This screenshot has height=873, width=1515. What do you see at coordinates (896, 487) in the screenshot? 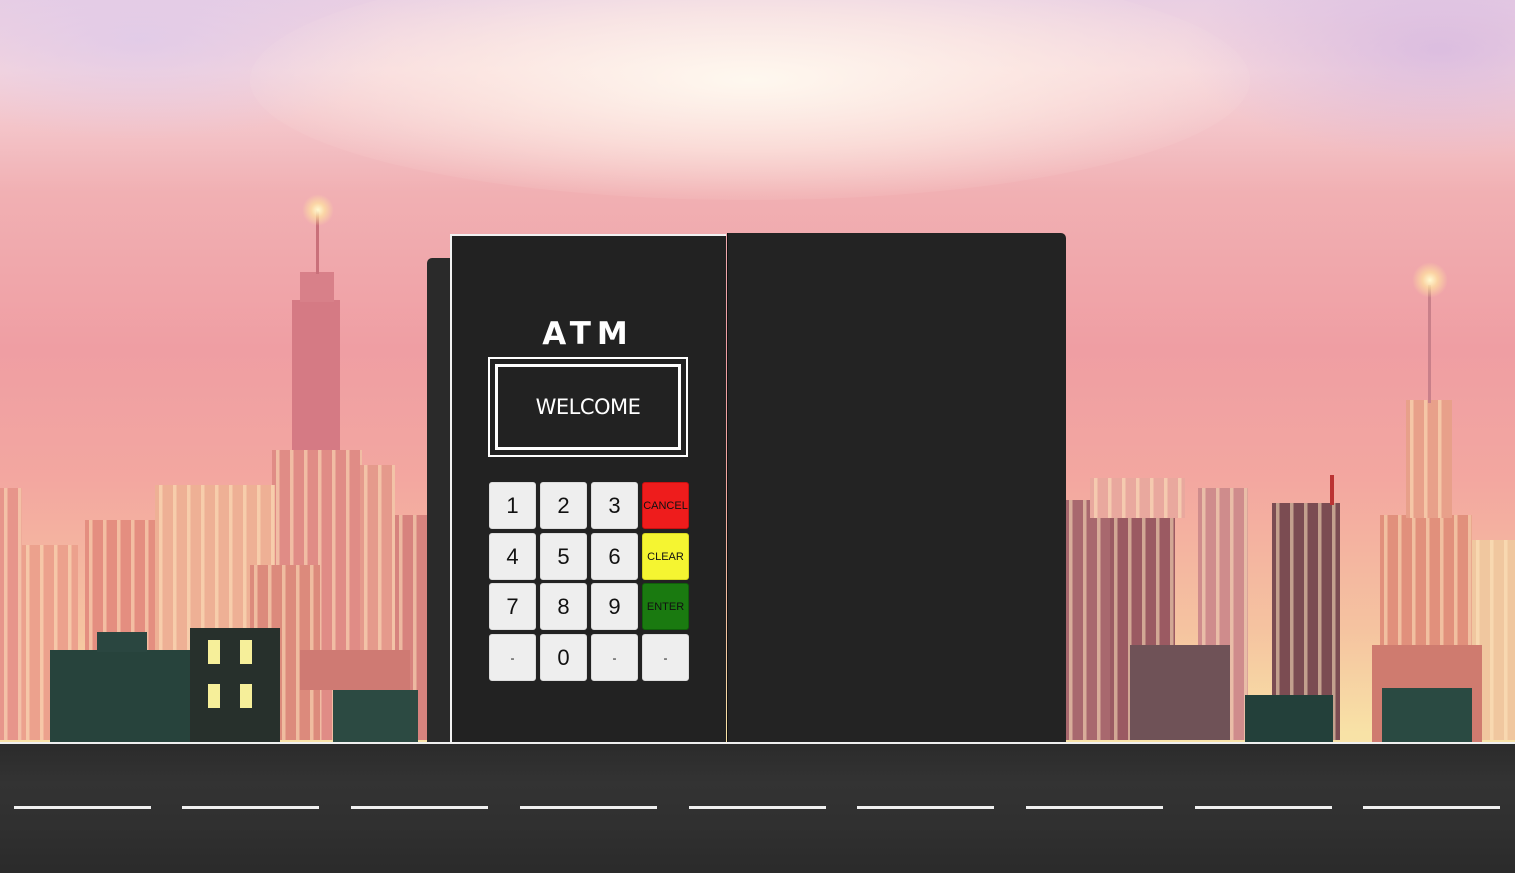
I see `atm-cabinet` at bounding box center [896, 487].